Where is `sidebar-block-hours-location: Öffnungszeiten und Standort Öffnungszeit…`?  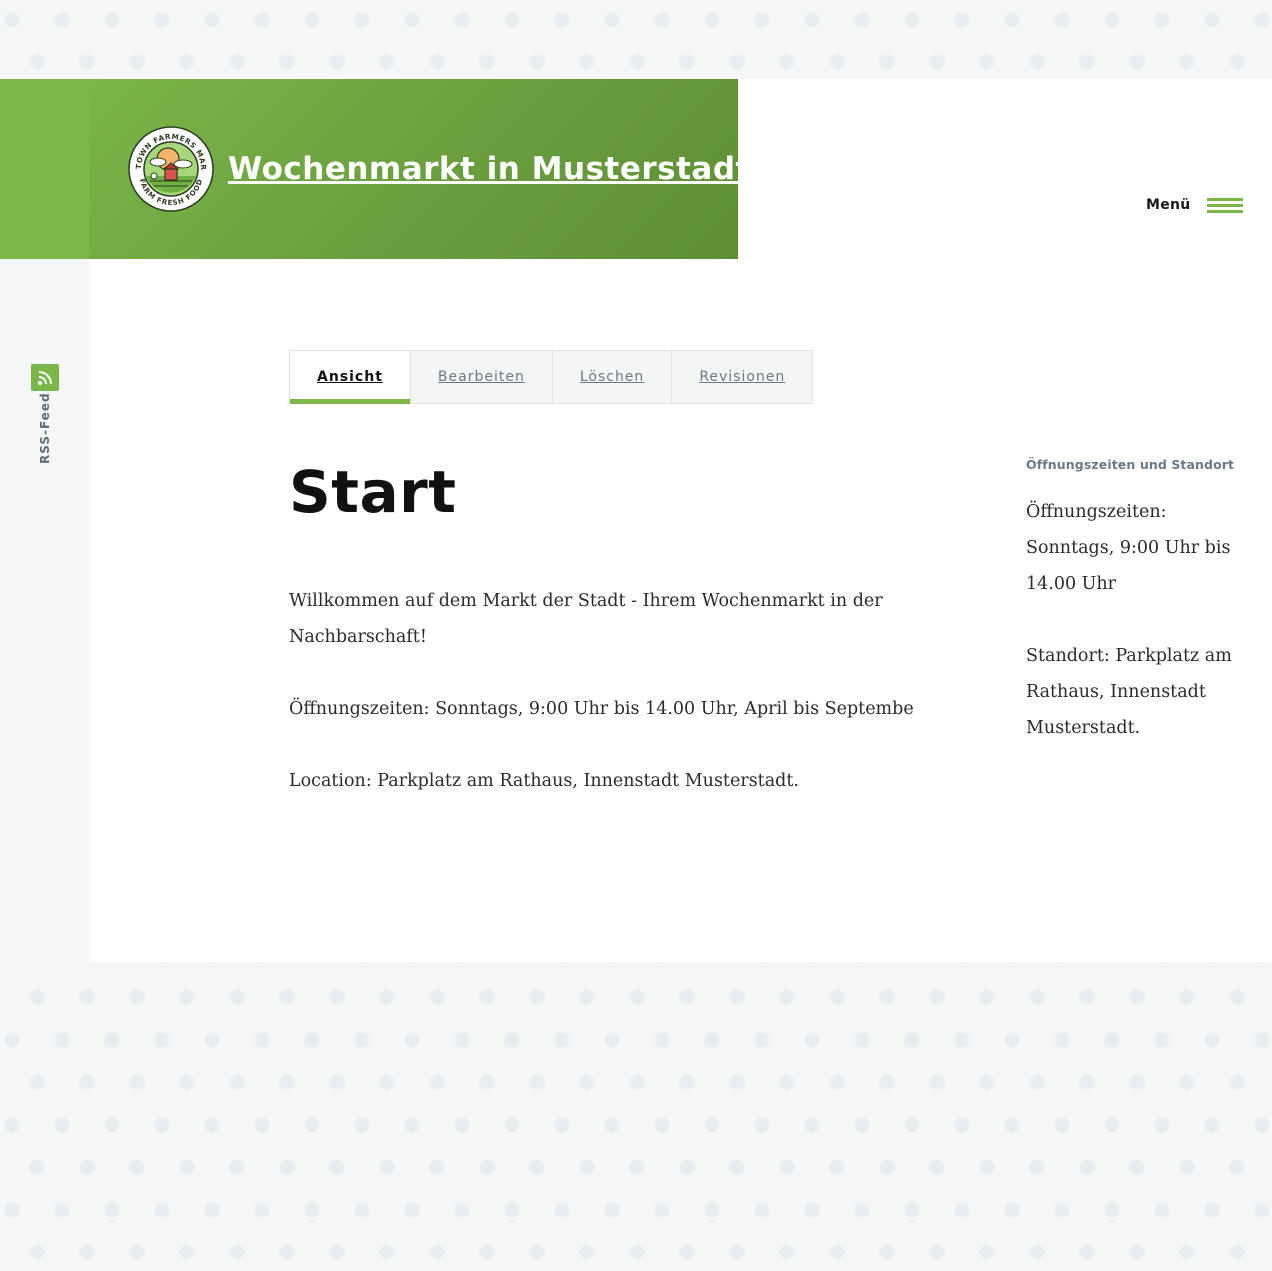
sidebar-block-hours-location: Öffnungszeiten und Standort Öffnungszeit… is located at coordinates (1141, 619).